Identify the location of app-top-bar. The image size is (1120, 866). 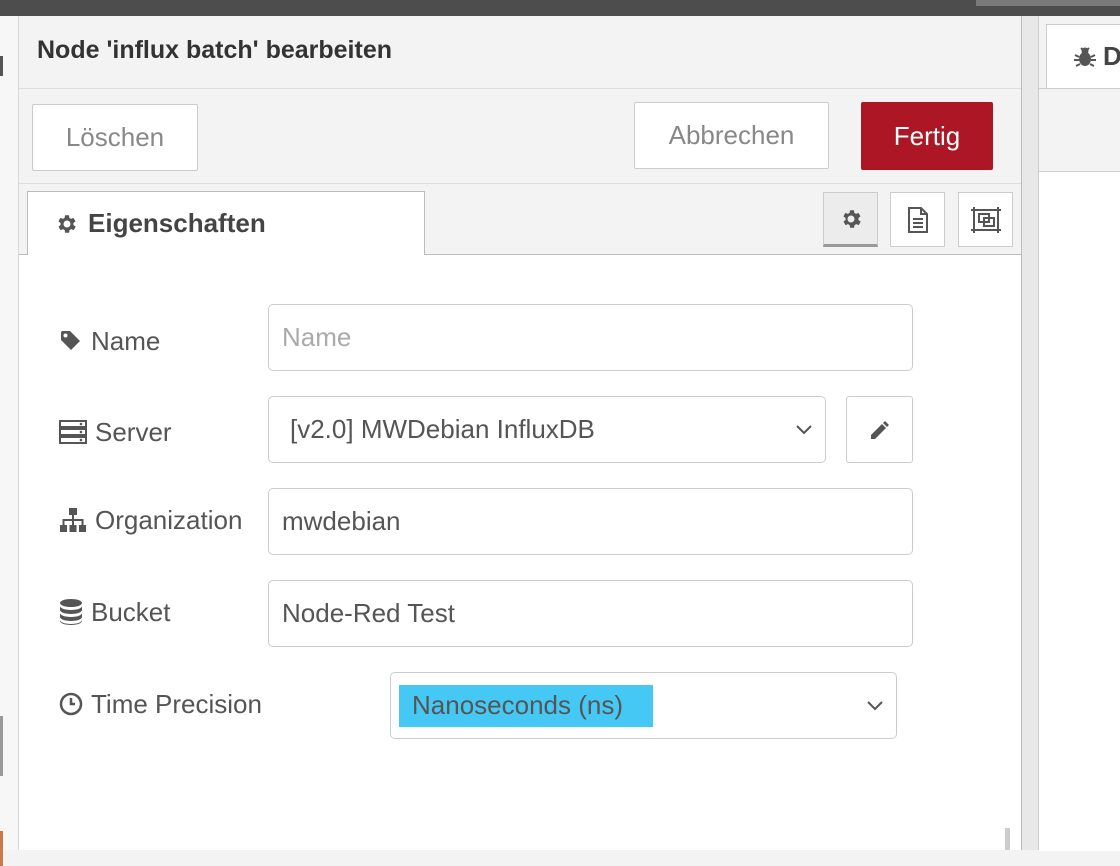
(560, 8).